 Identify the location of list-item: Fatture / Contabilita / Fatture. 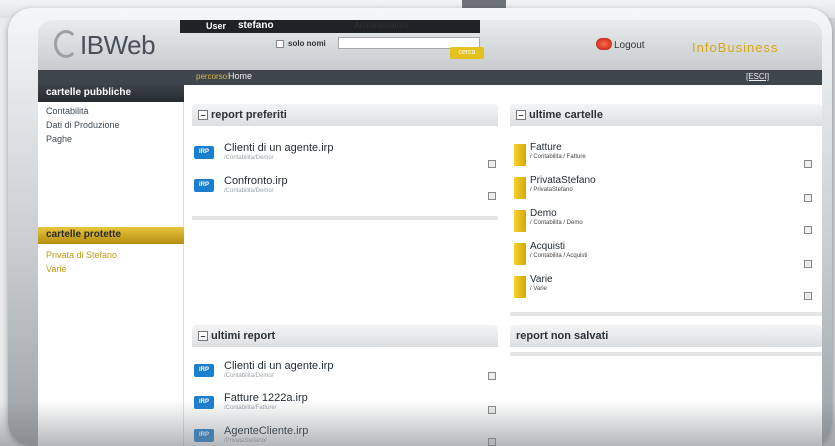
(664, 157).